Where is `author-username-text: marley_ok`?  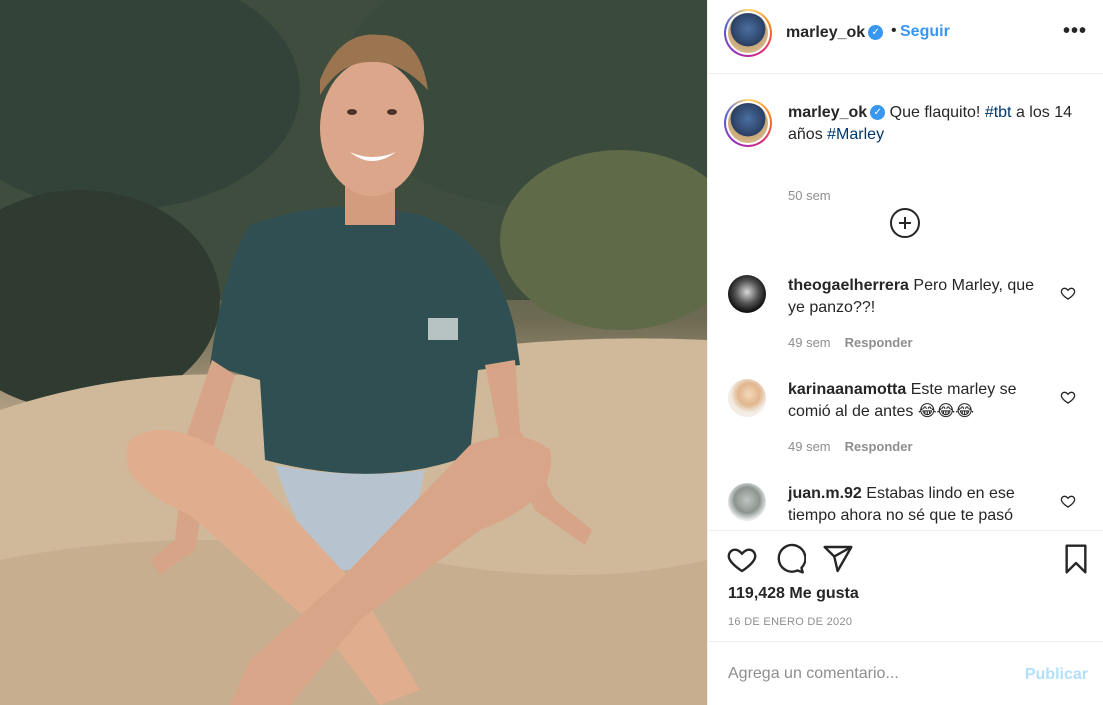
author-username-text: marley_ok is located at coordinates (825, 32).